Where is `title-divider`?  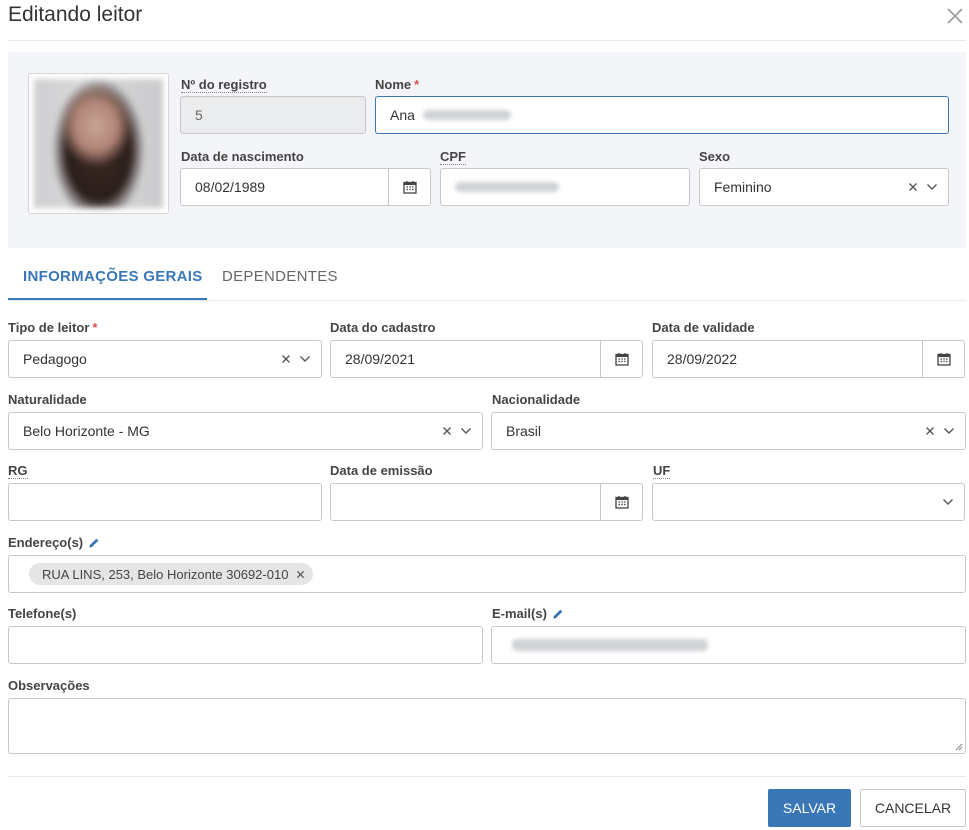
title-divider is located at coordinates (487, 40).